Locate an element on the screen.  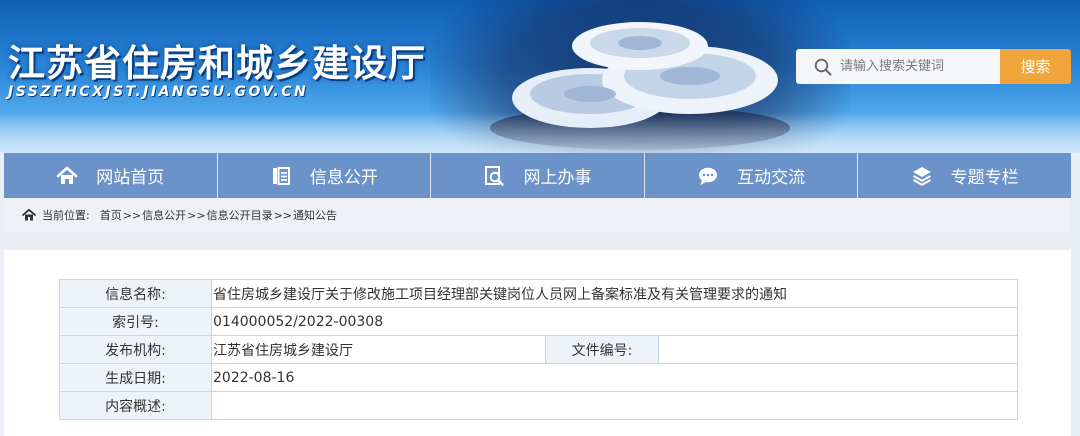
doc-number-value is located at coordinates (838, 349).